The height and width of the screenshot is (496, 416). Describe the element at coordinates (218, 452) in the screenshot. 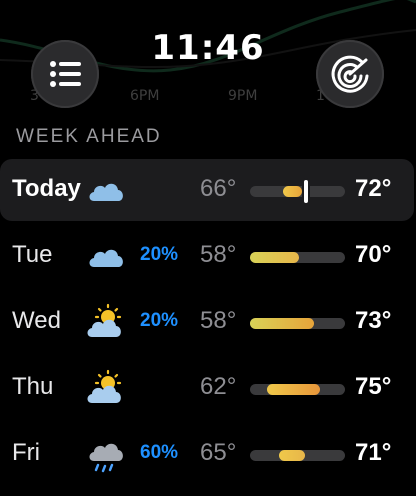

I see `low-temp: 65°` at that location.